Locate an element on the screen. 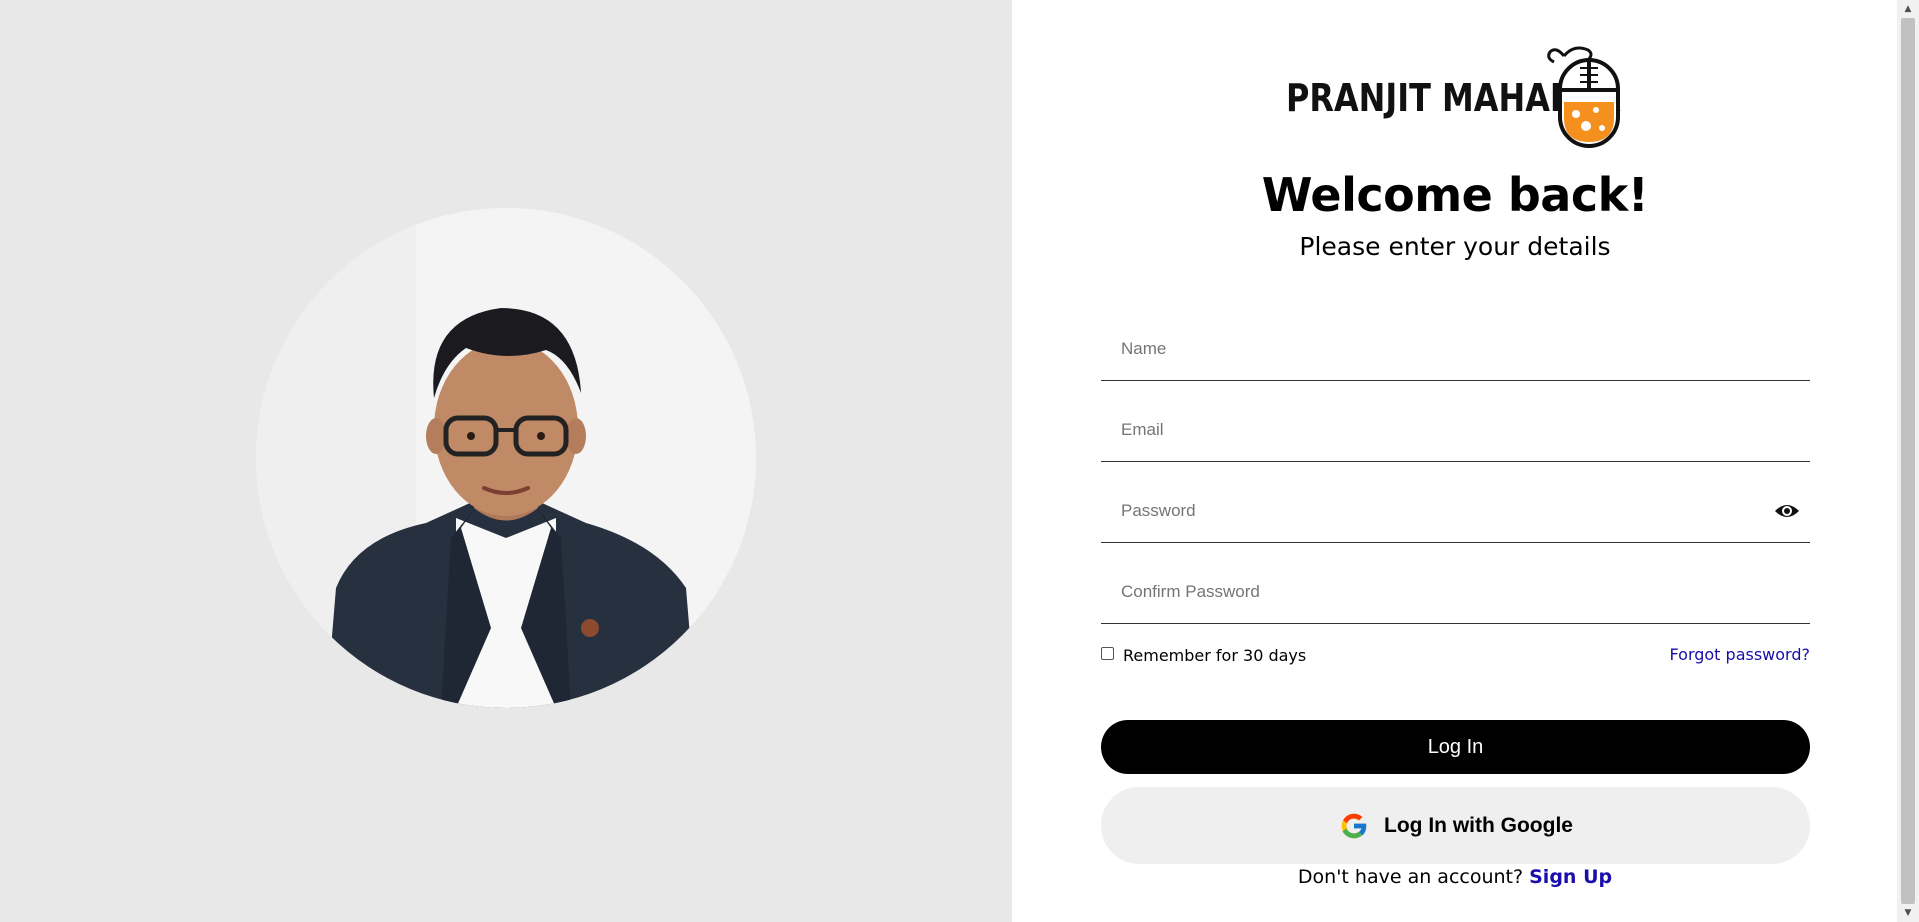 This screenshot has height=922, width=1919. name-field is located at coordinates (1455, 349).